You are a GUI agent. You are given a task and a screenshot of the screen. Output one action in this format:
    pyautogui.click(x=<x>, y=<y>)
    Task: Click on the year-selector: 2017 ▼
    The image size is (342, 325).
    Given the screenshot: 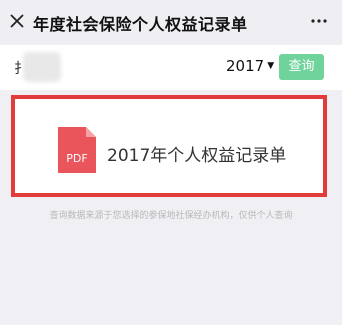 What is the action you would take?
    pyautogui.click(x=250, y=66)
    